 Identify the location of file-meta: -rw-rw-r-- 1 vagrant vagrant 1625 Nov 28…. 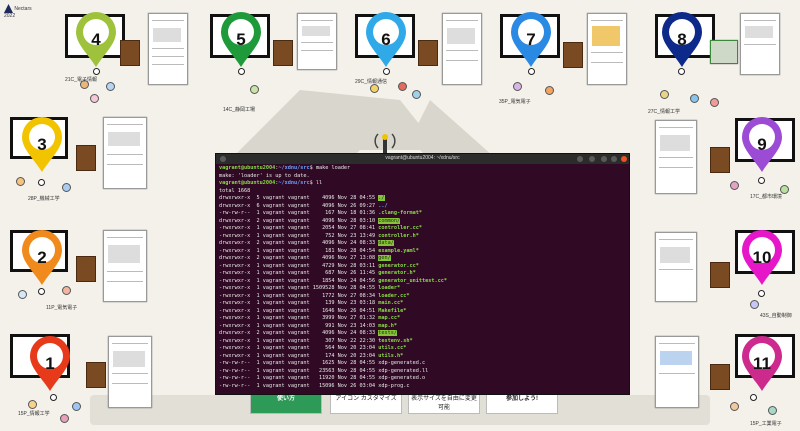
(299, 363).